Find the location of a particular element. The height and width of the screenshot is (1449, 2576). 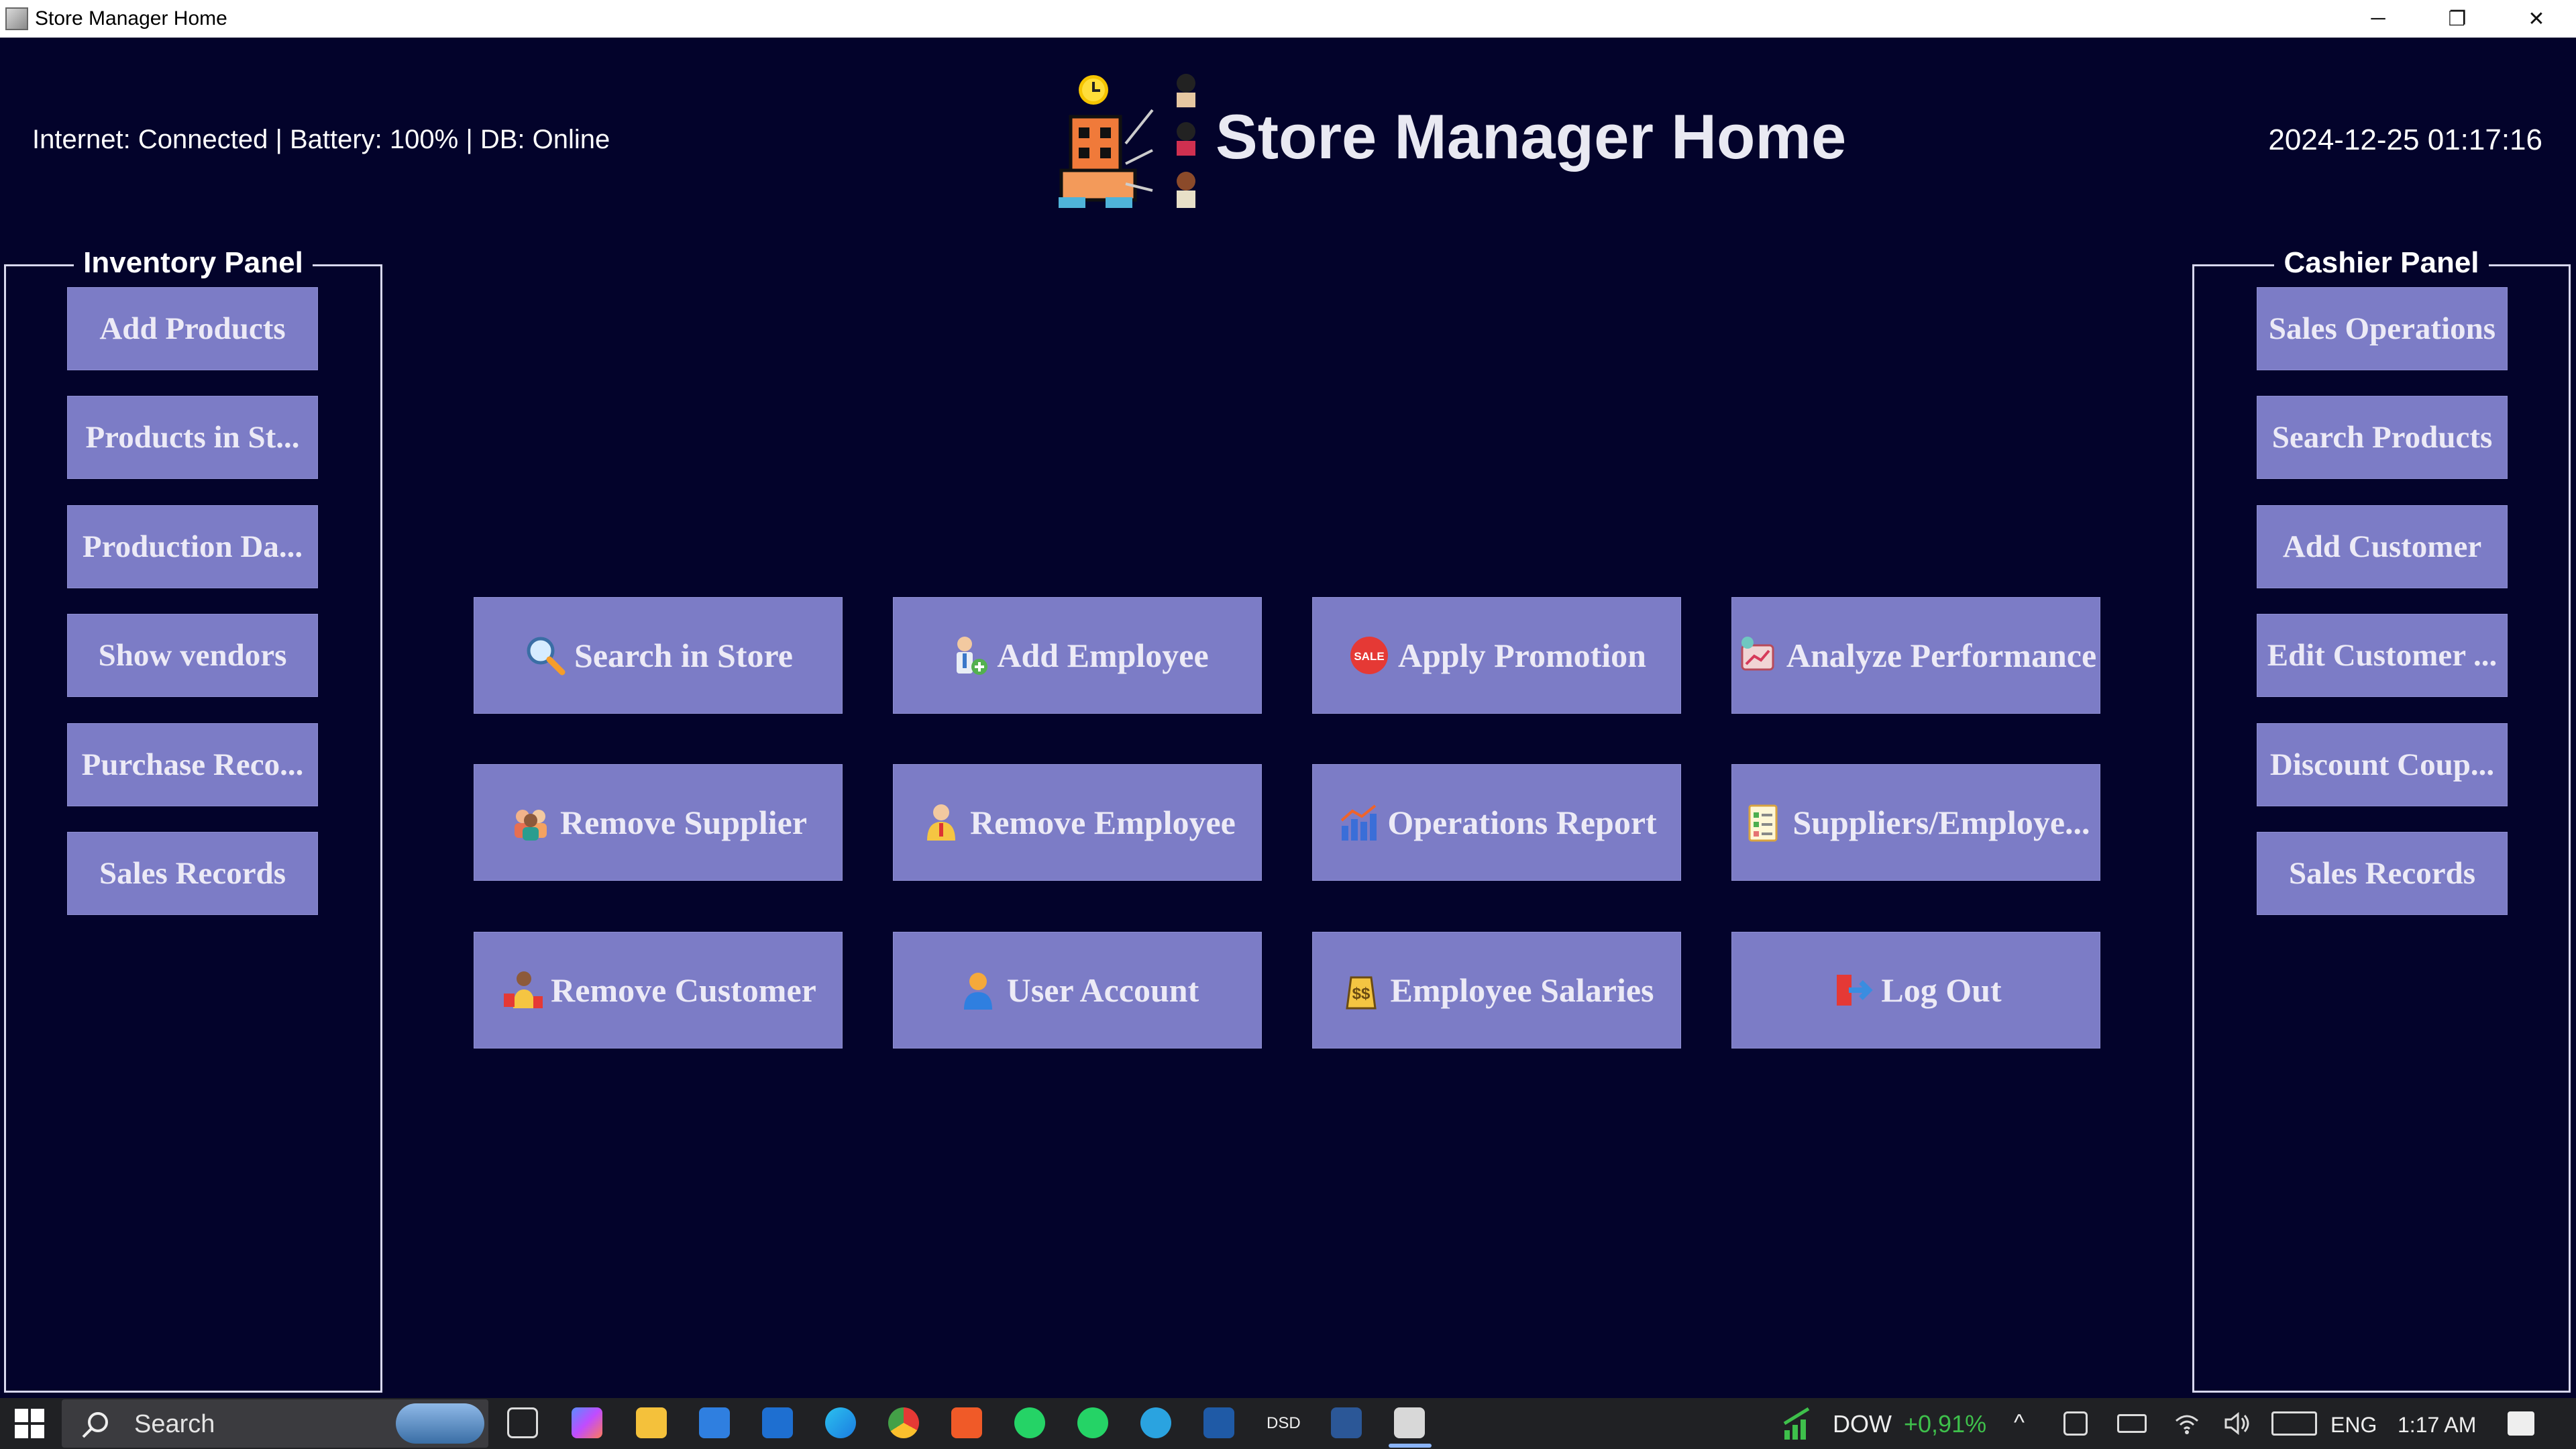

analytics-icon is located at coordinates (1757, 654).